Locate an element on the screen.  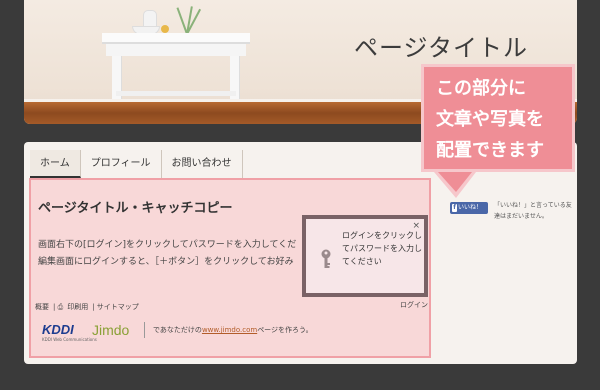
facebook-like-button: f いいね！ is located at coordinates (469, 208).